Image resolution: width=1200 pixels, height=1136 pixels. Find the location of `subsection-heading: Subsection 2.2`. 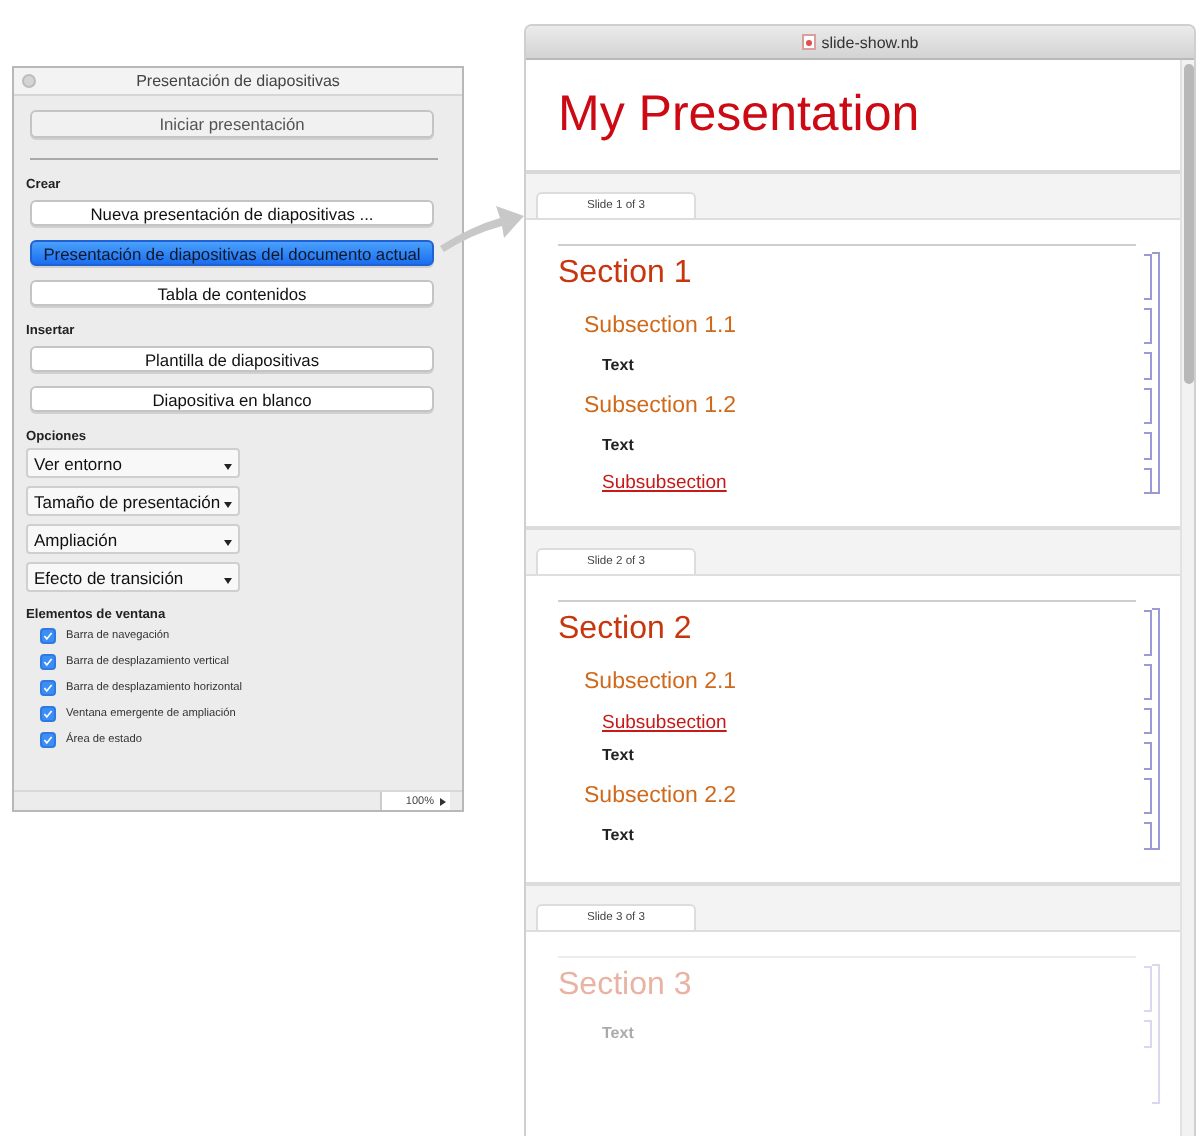

subsection-heading: Subsection 2.2 is located at coordinates (659, 797).